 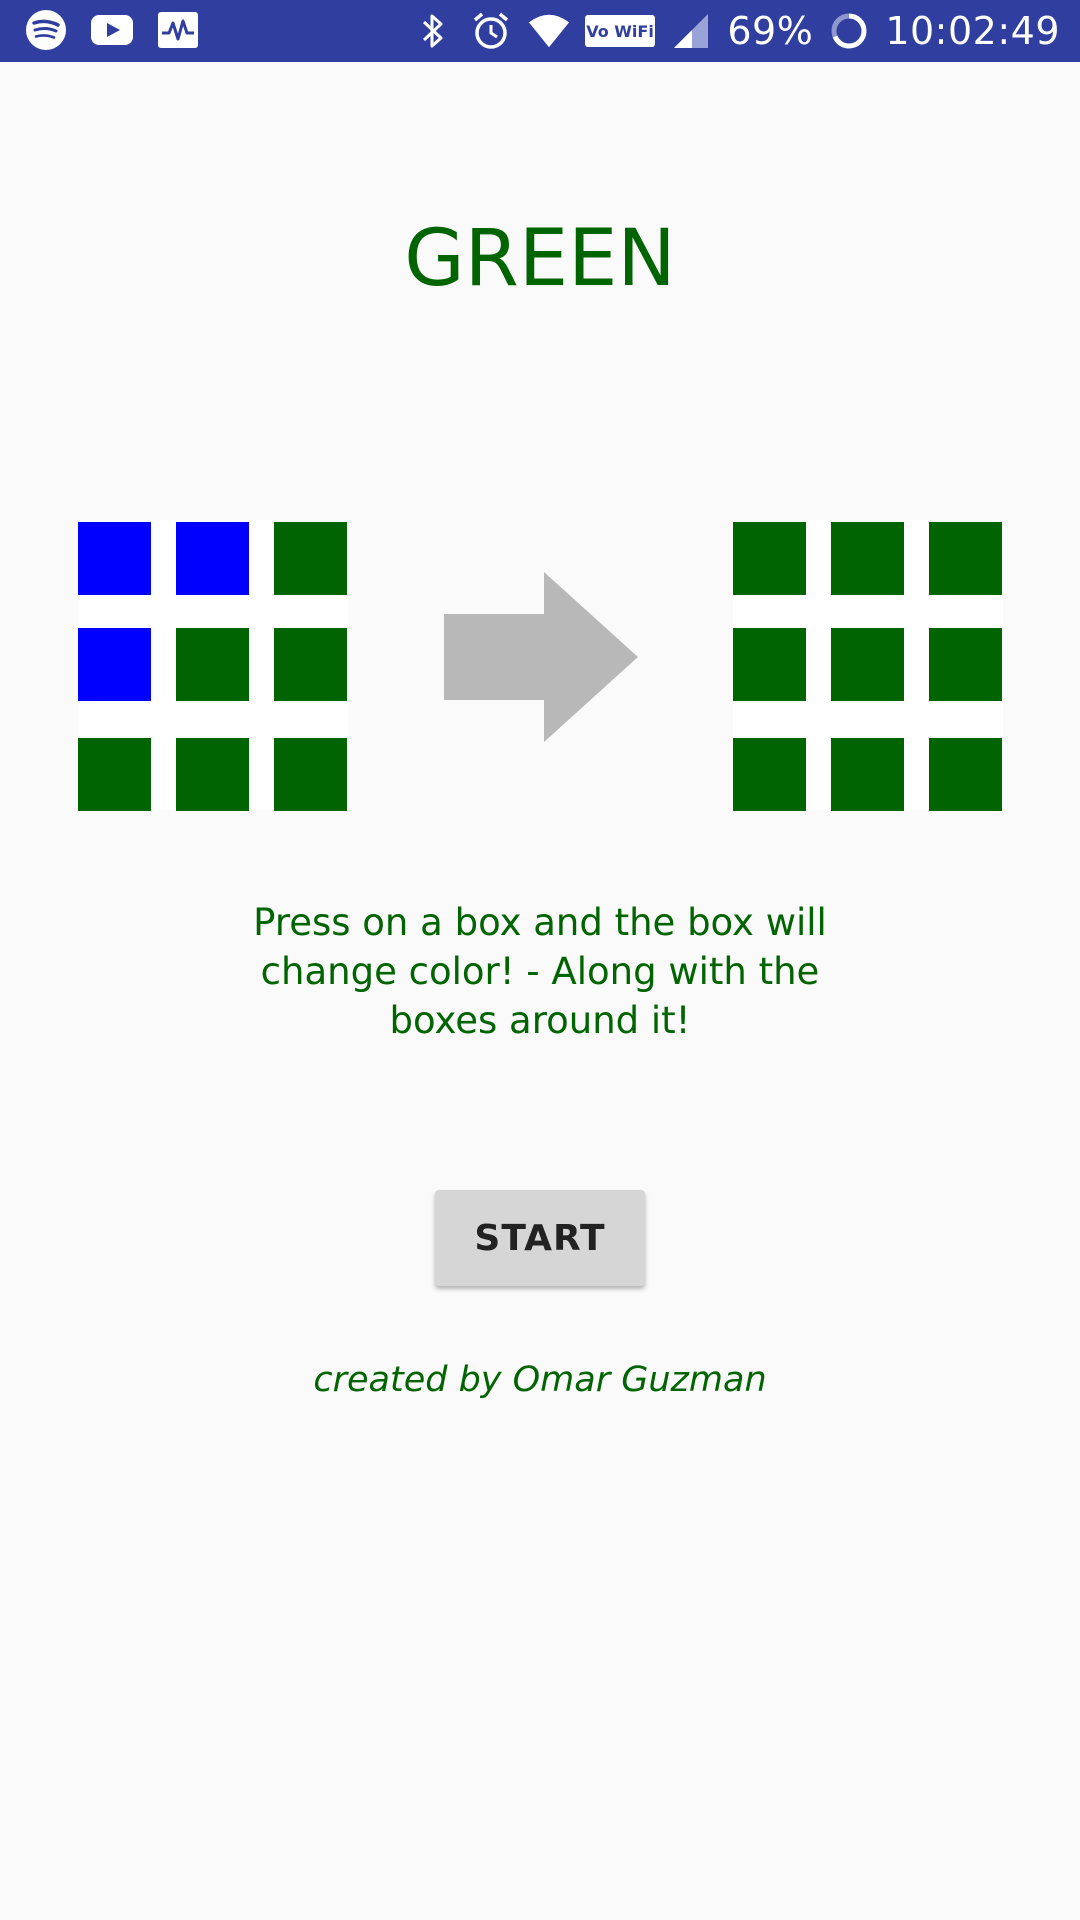 I want to click on start-button: START, so click(x=540, y=1238).